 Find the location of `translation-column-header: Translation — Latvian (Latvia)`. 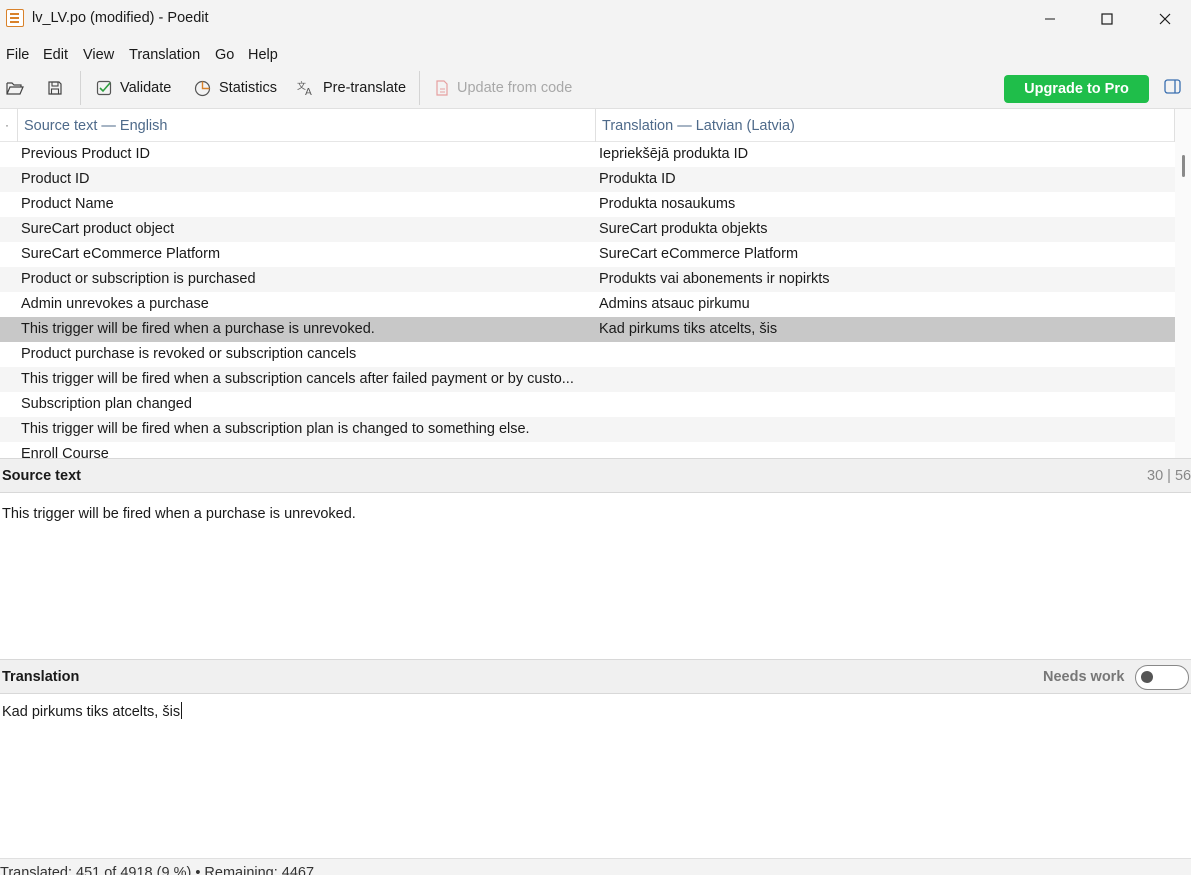

translation-column-header: Translation — Latvian (Latvia) is located at coordinates (698, 126).